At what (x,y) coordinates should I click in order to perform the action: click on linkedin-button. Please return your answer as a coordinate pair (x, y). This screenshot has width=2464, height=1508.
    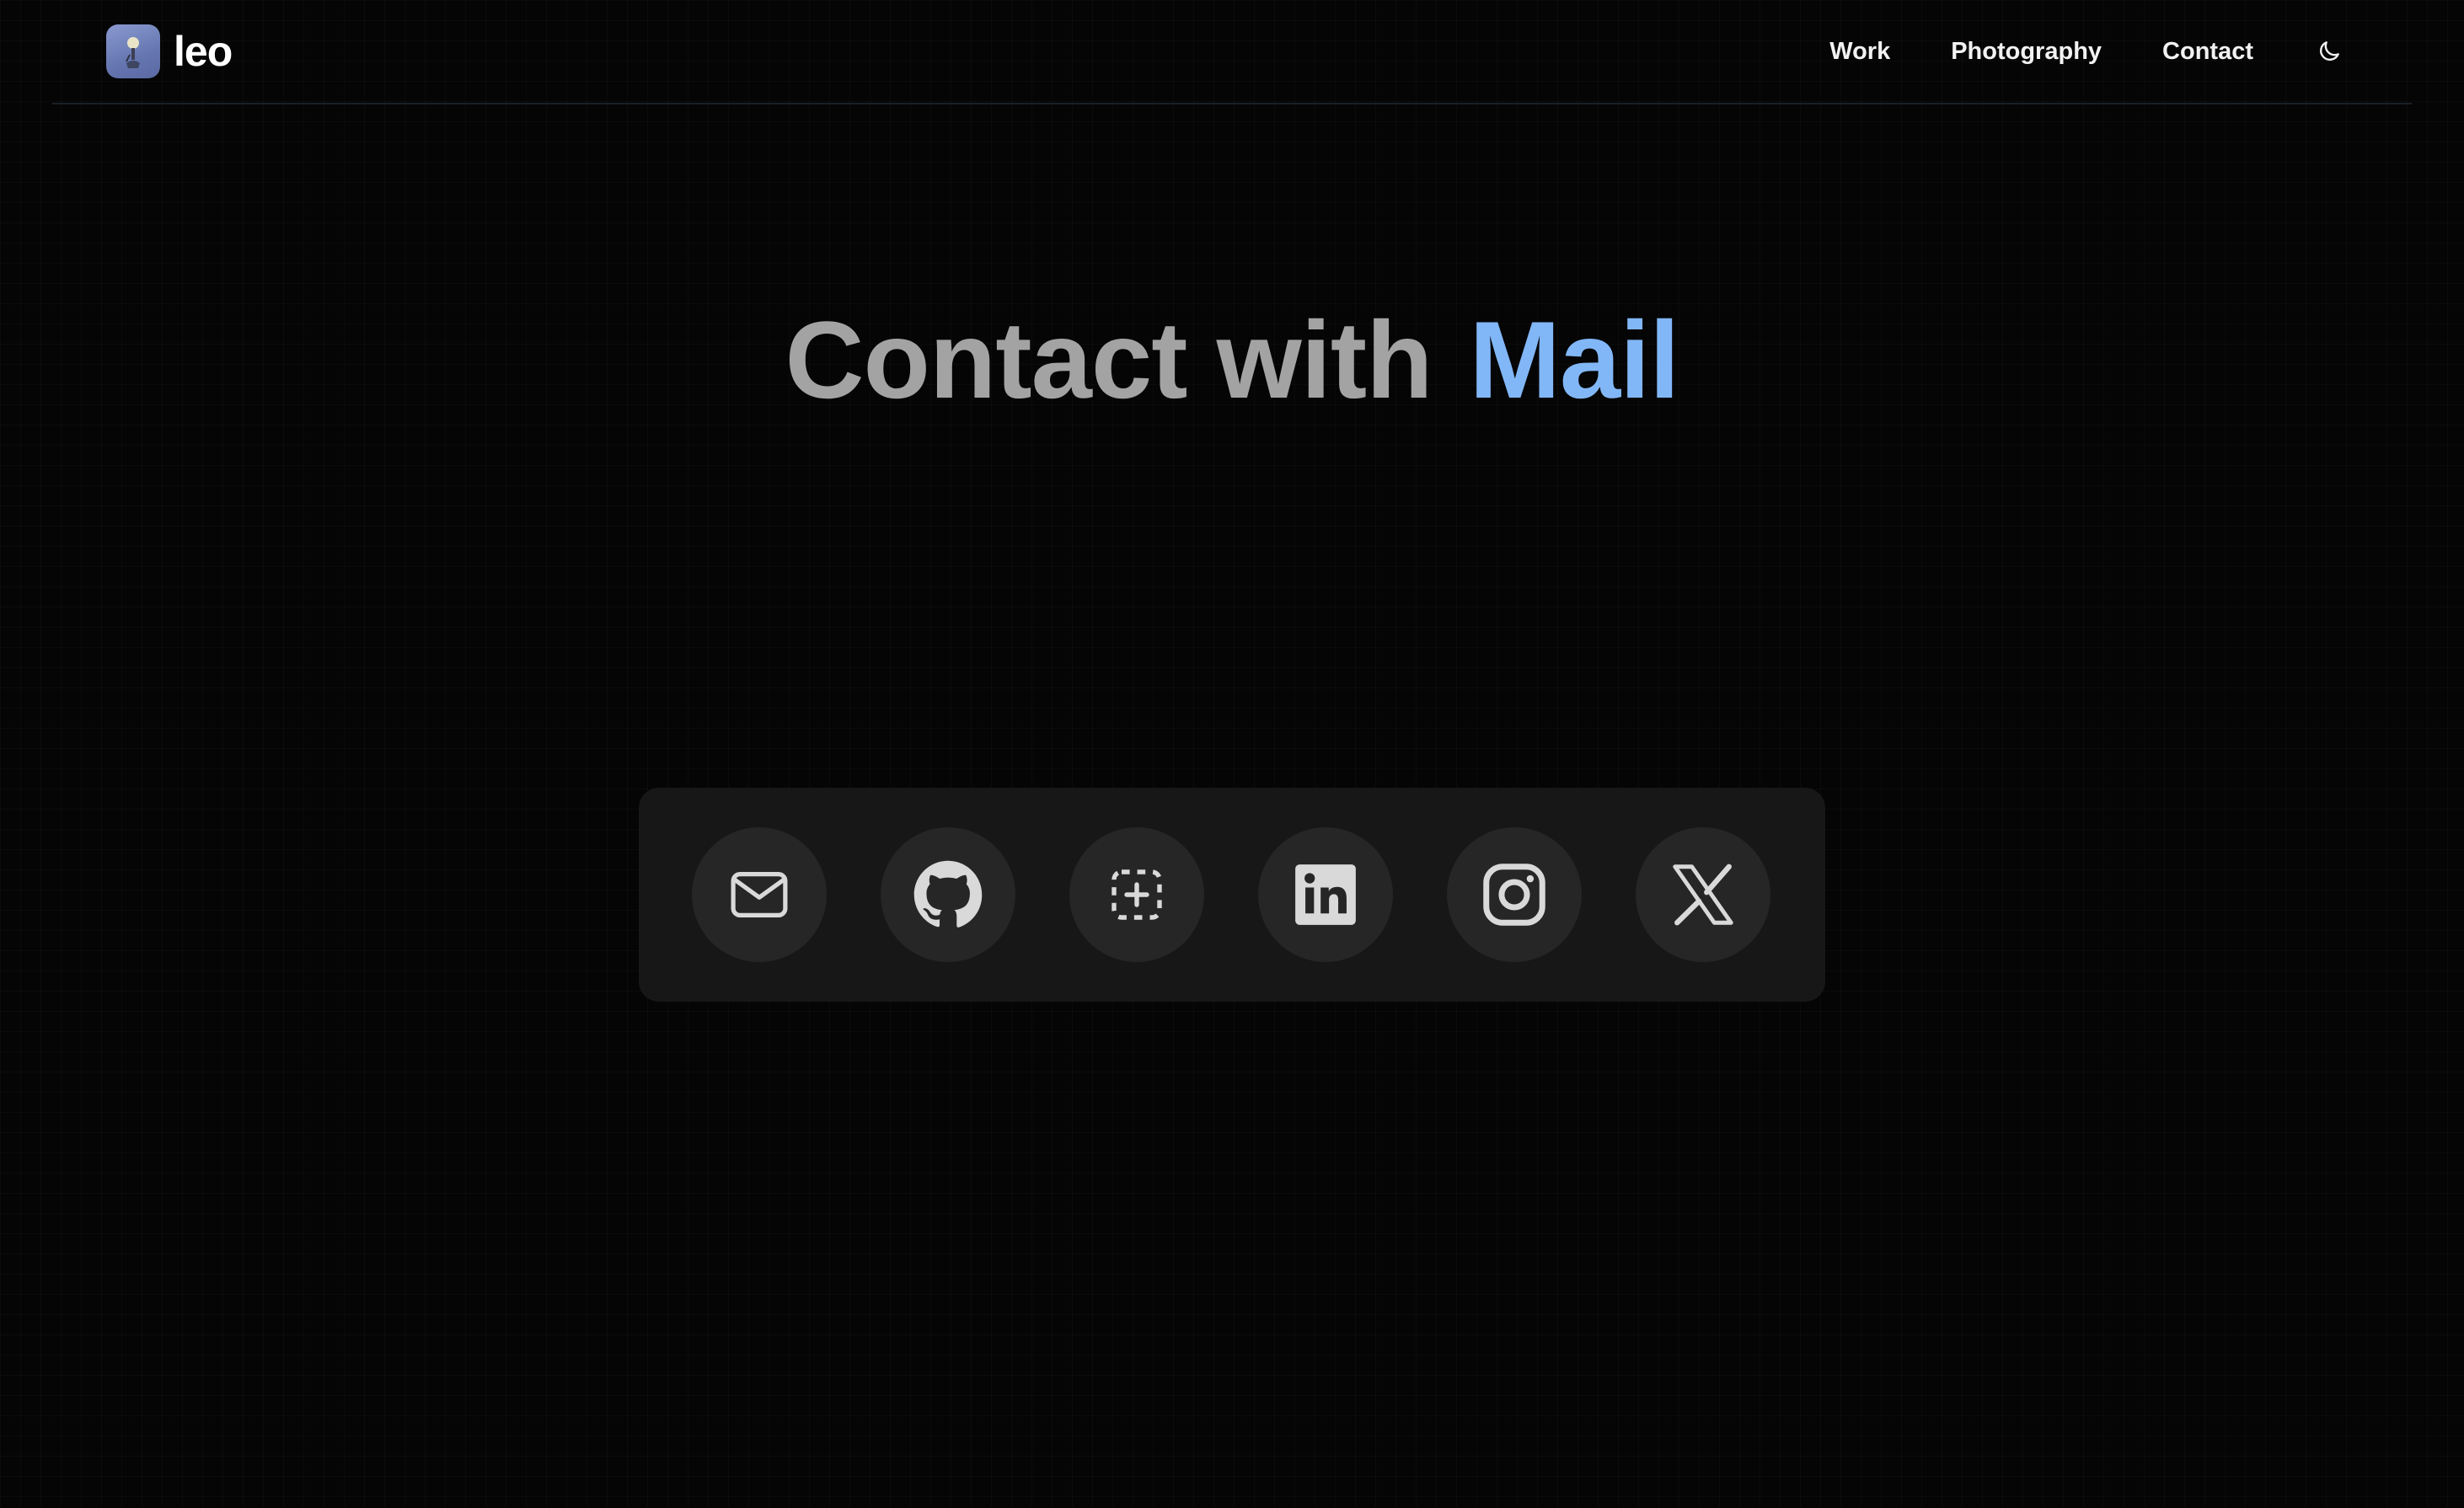
    Looking at the image, I should click on (1326, 894).